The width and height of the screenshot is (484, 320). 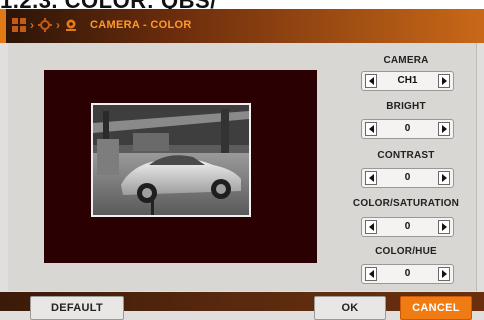 I want to click on hue-spinner: 0, so click(x=407, y=274).